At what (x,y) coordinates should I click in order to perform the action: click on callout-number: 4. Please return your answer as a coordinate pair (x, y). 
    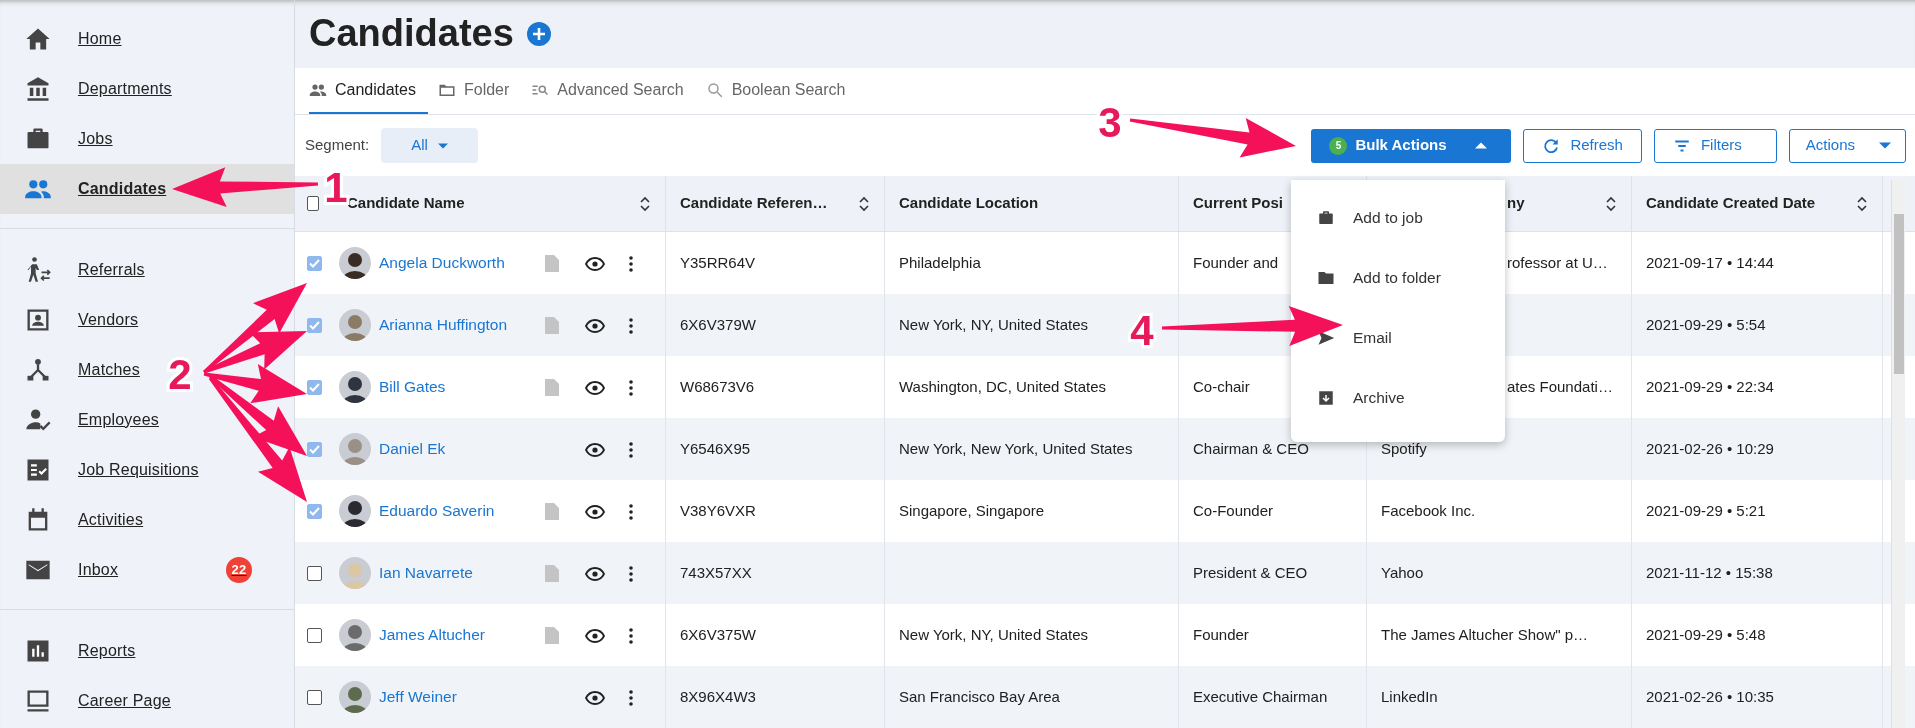
    Looking at the image, I should click on (1142, 330).